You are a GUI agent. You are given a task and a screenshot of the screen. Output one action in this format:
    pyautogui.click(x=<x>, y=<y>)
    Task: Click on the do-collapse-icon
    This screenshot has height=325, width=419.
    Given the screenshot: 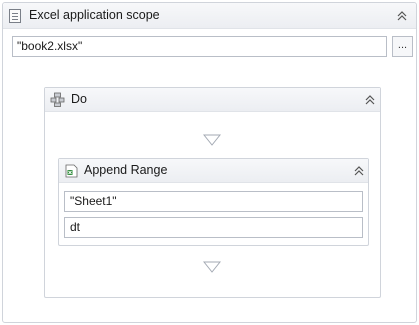 What is the action you would take?
    pyautogui.click(x=370, y=100)
    